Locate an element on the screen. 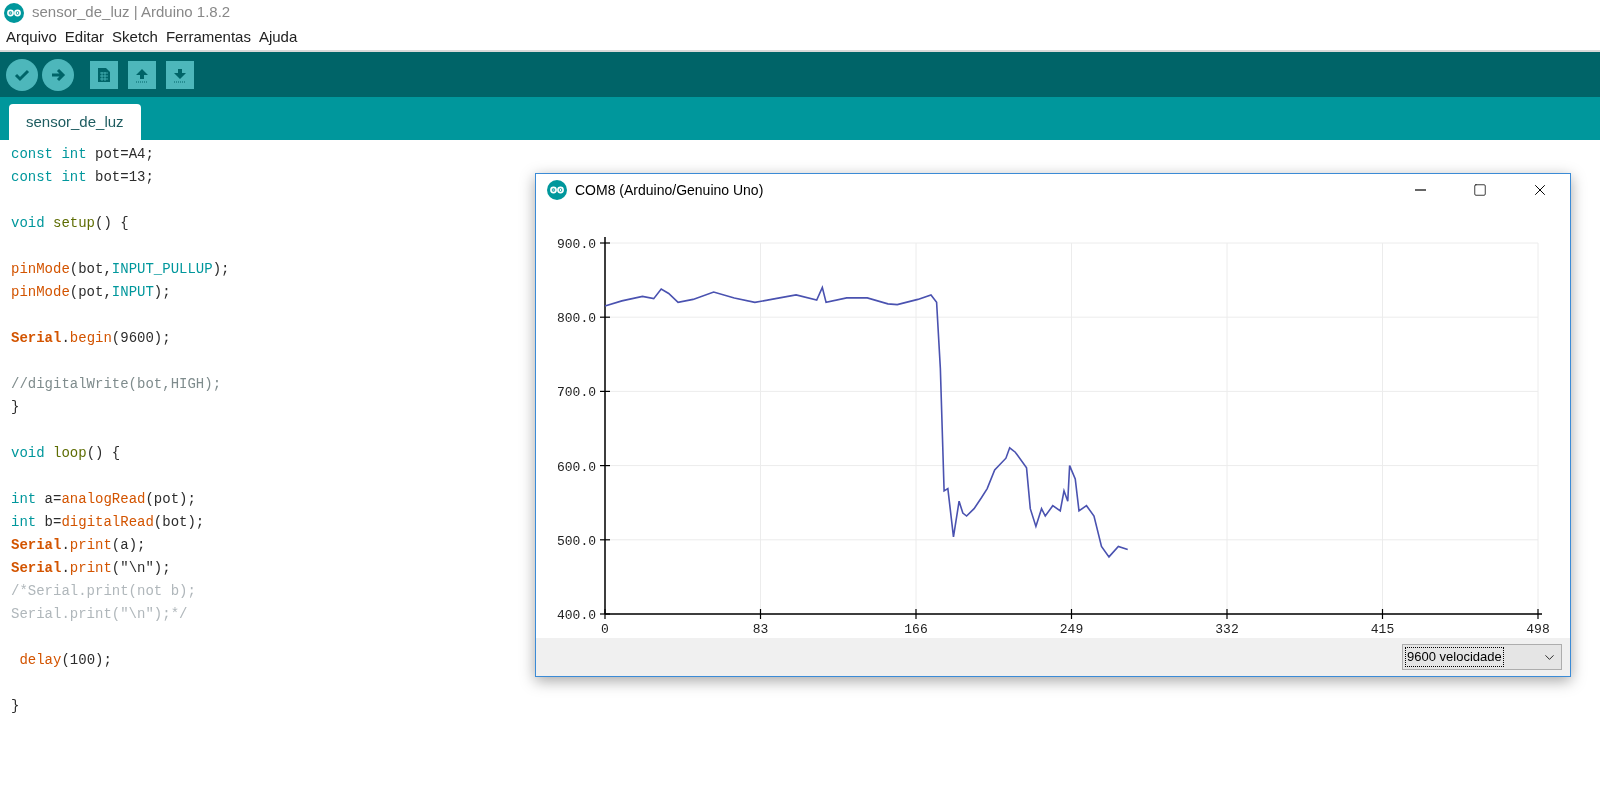 The height and width of the screenshot is (789, 1600). right-arrow-icon is located at coordinates (58, 74).